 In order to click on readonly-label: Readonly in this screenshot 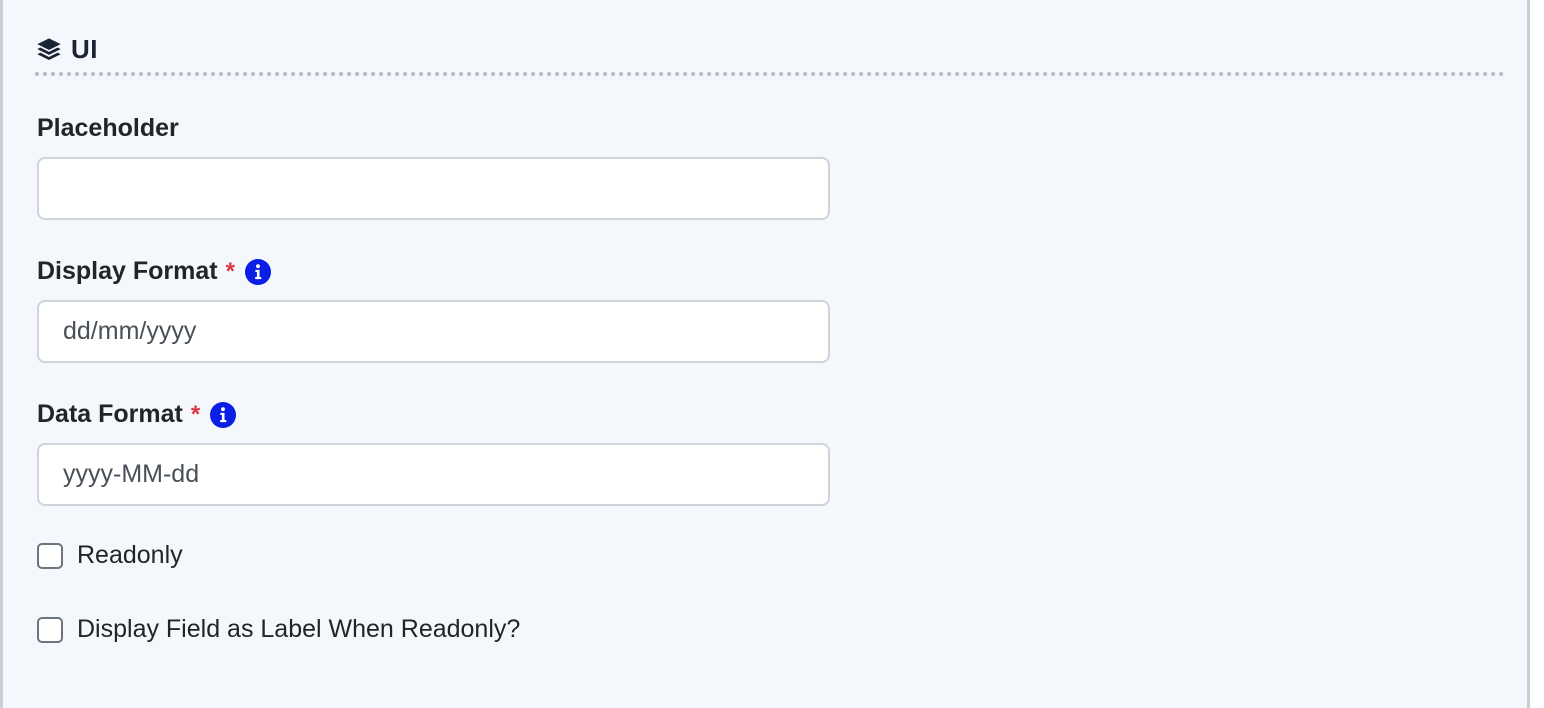, I will do `click(130, 555)`.